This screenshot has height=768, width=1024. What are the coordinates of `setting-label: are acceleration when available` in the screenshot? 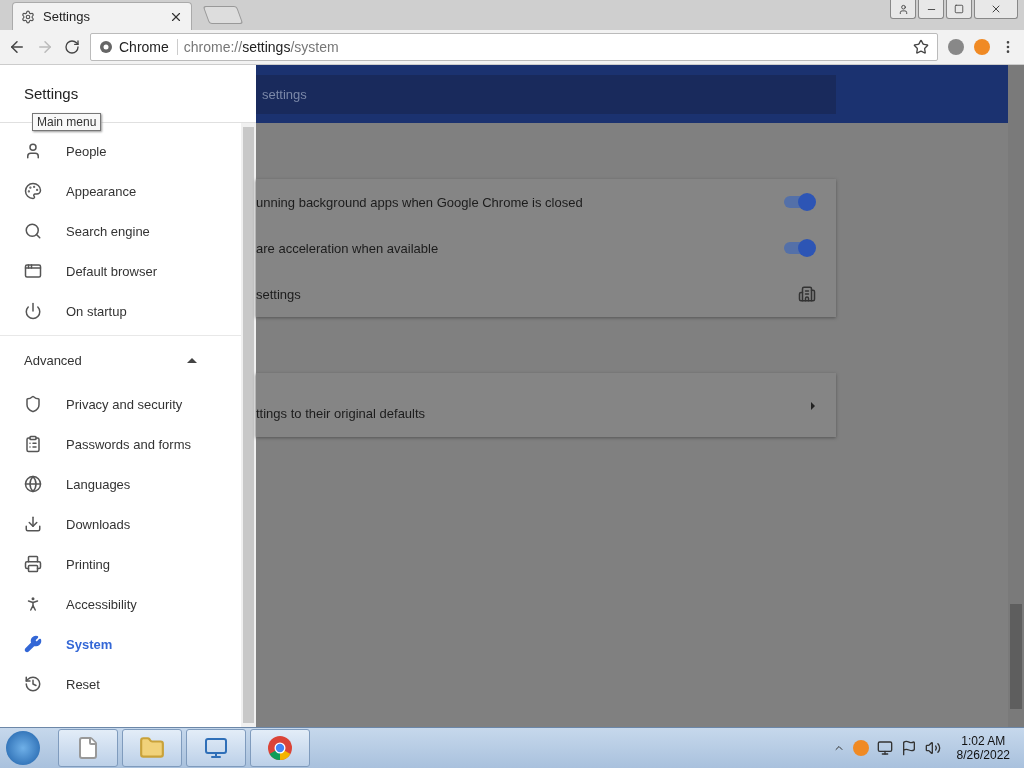 It's located at (347, 248).